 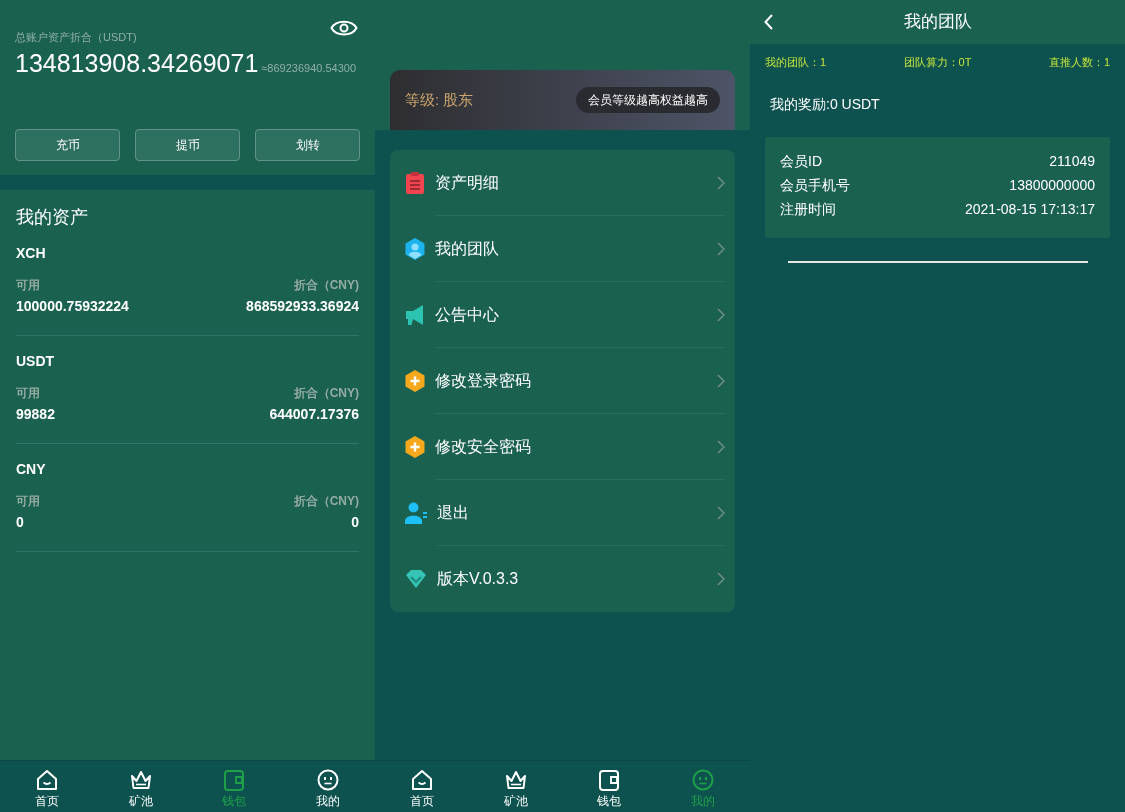 What do you see at coordinates (302, 306) in the screenshot?
I see `value-amount: 868592933.36924` at bounding box center [302, 306].